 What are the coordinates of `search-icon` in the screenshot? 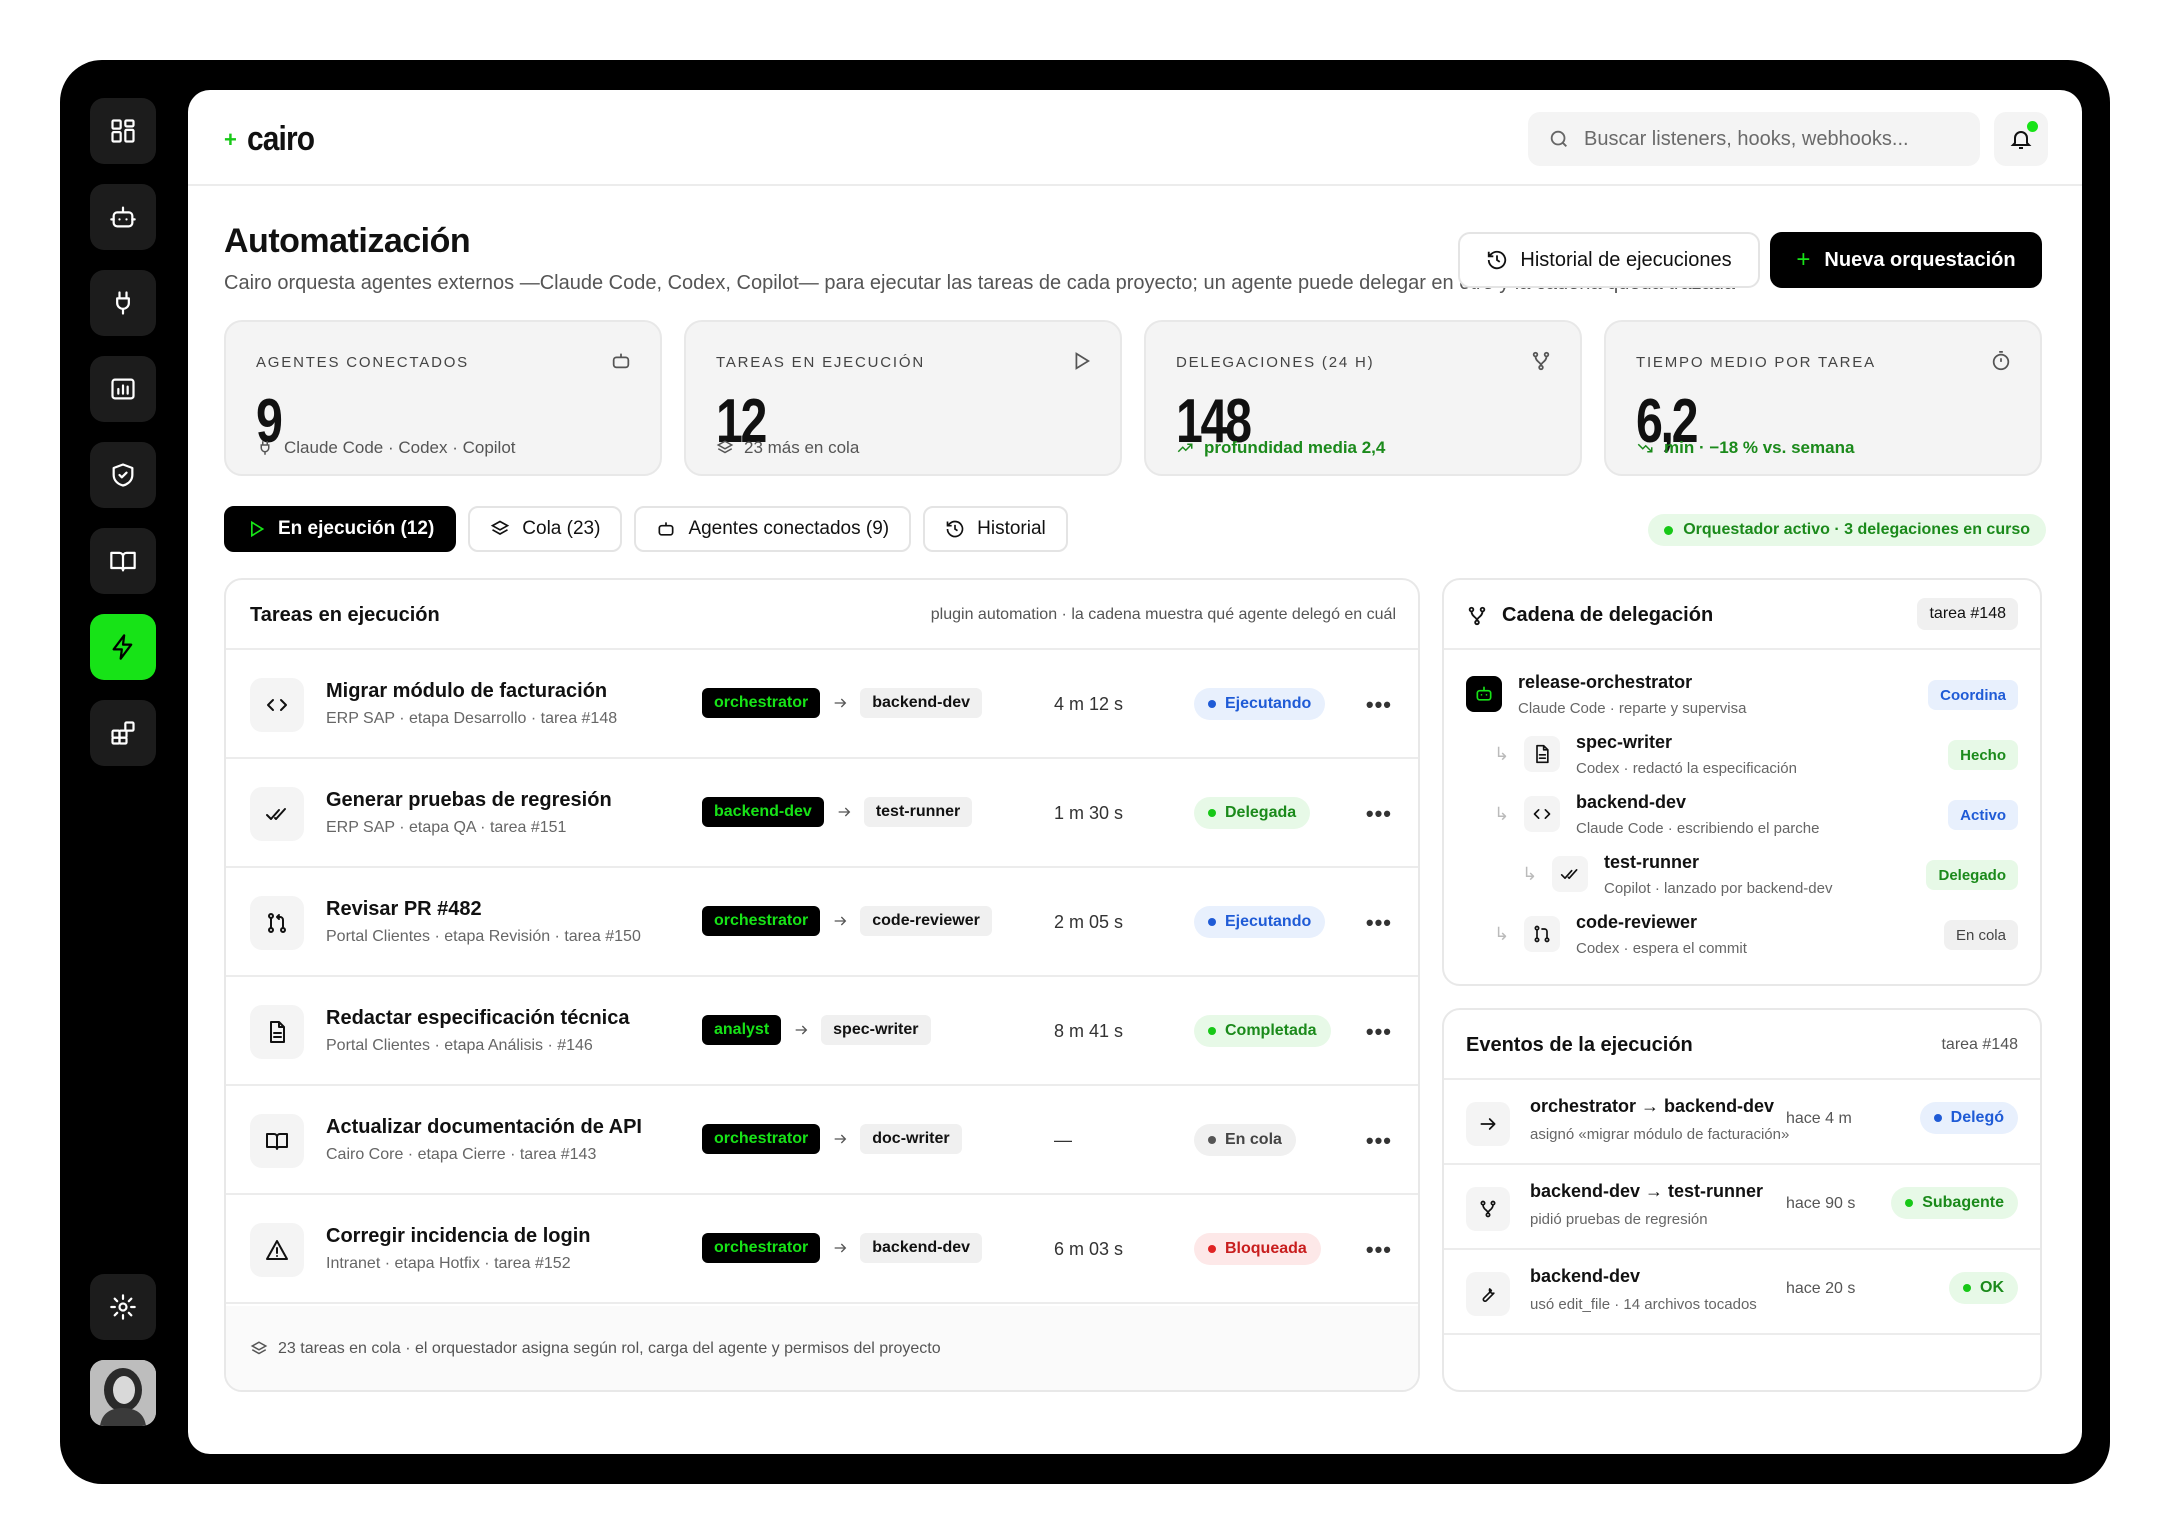 It's located at (1558, 138).